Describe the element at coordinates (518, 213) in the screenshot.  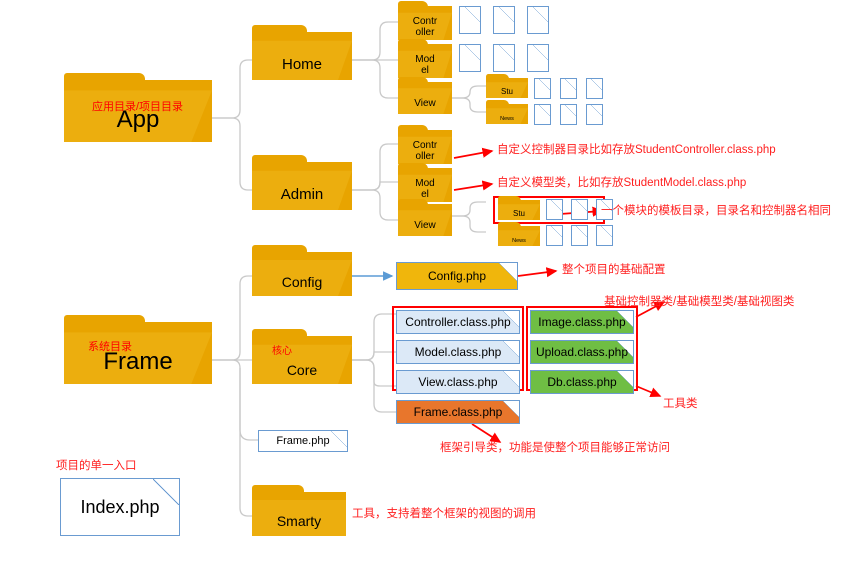
I see `folder-label: Stu` at that location.